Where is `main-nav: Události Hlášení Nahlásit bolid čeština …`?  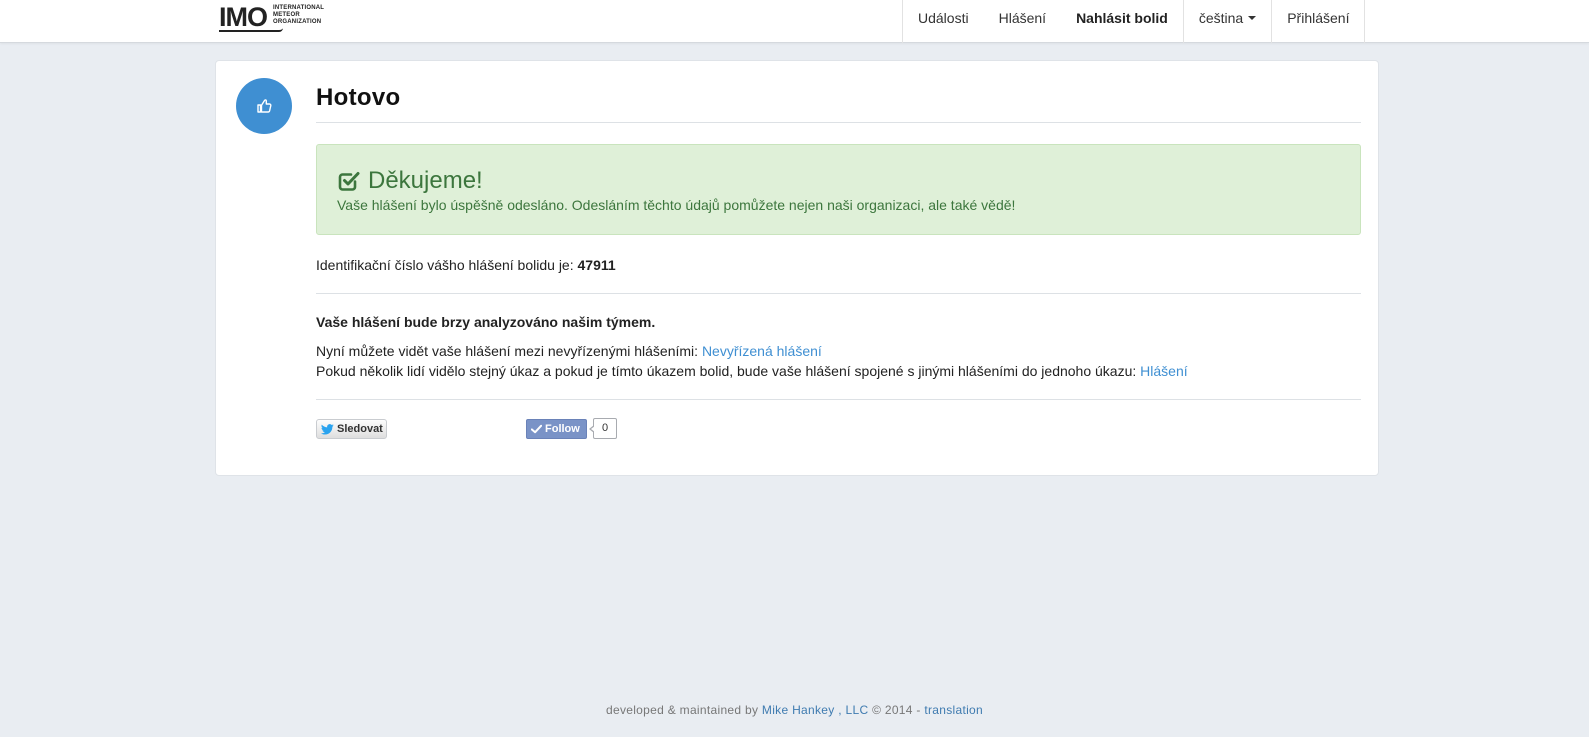 main-nav: Události Hlášení Nahlásit bolid čeština … is located at coordinates (1134, 21).